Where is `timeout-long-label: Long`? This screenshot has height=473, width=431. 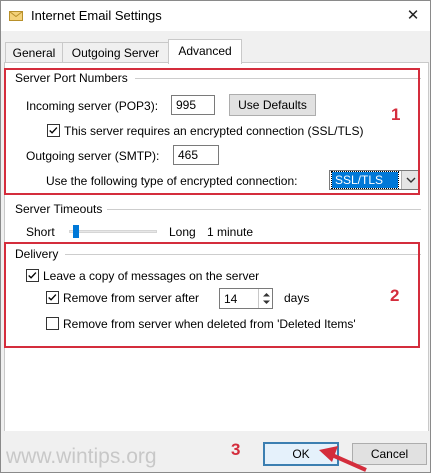 timeout-long-label: Long is located at coordinates (182, 232).